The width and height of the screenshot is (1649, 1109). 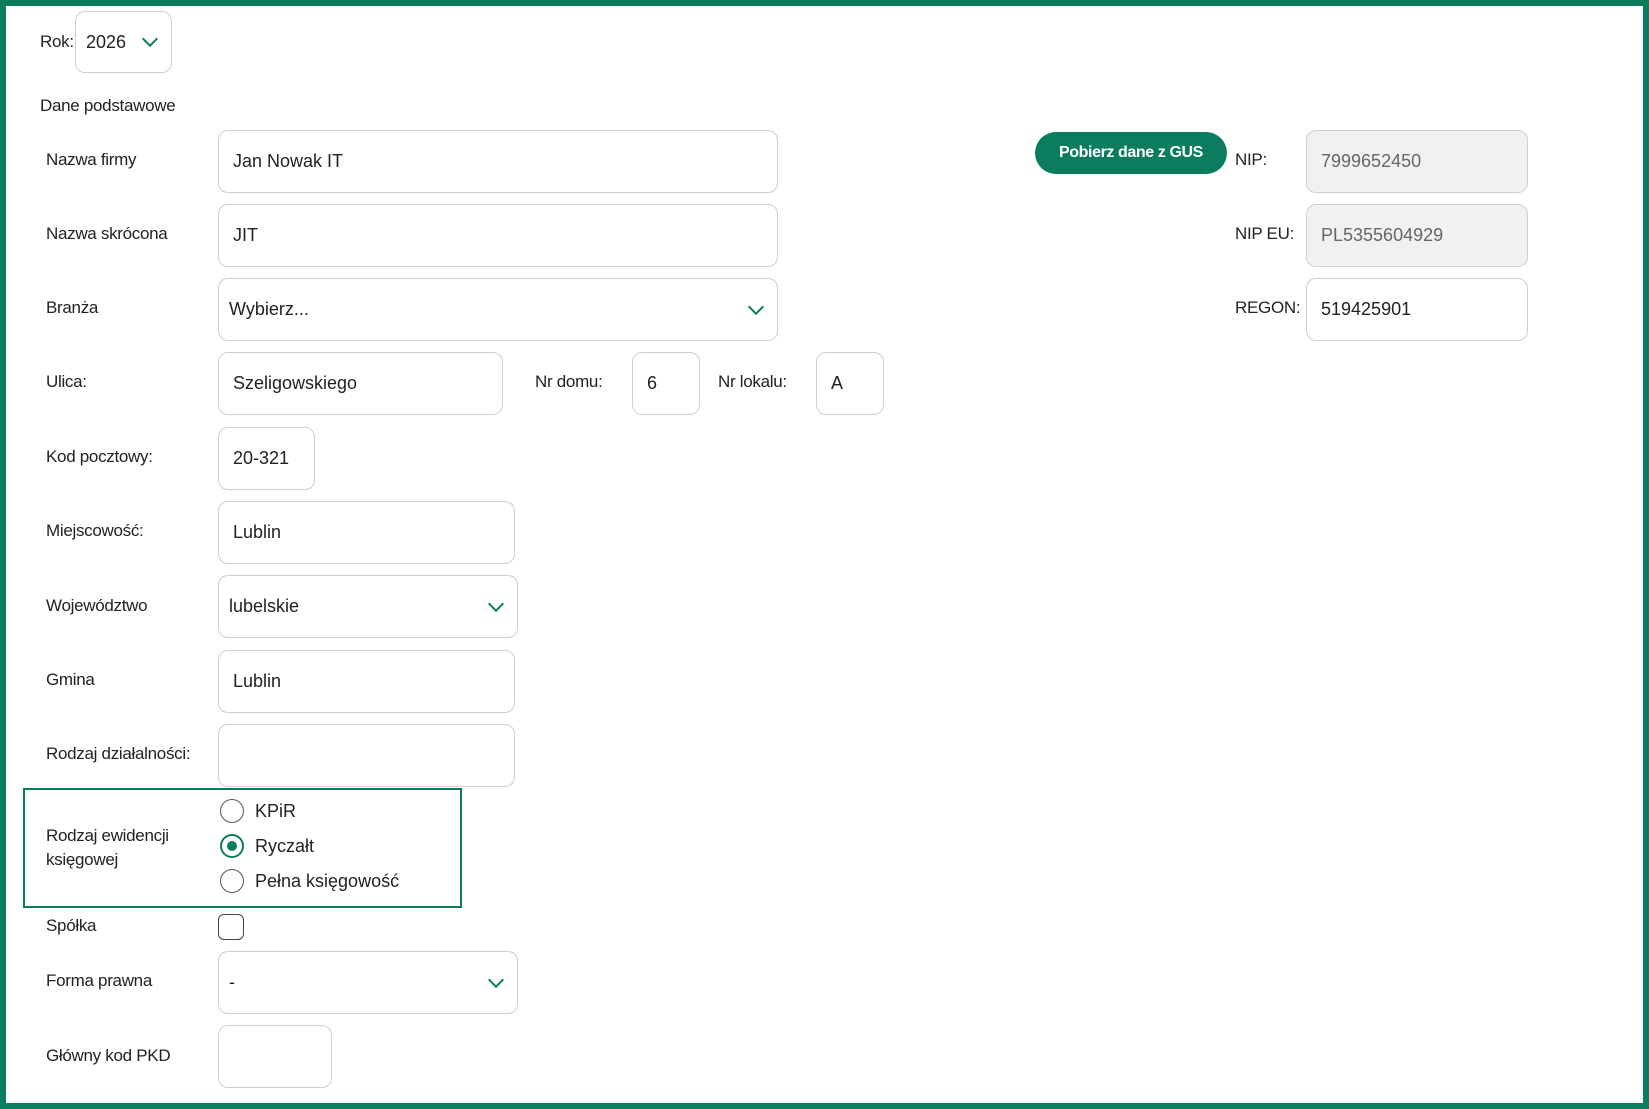 What do you see at coordinates (368, 982) in the screenshot?
I see `legal-form-select: -` at bounding box center [368, 982].